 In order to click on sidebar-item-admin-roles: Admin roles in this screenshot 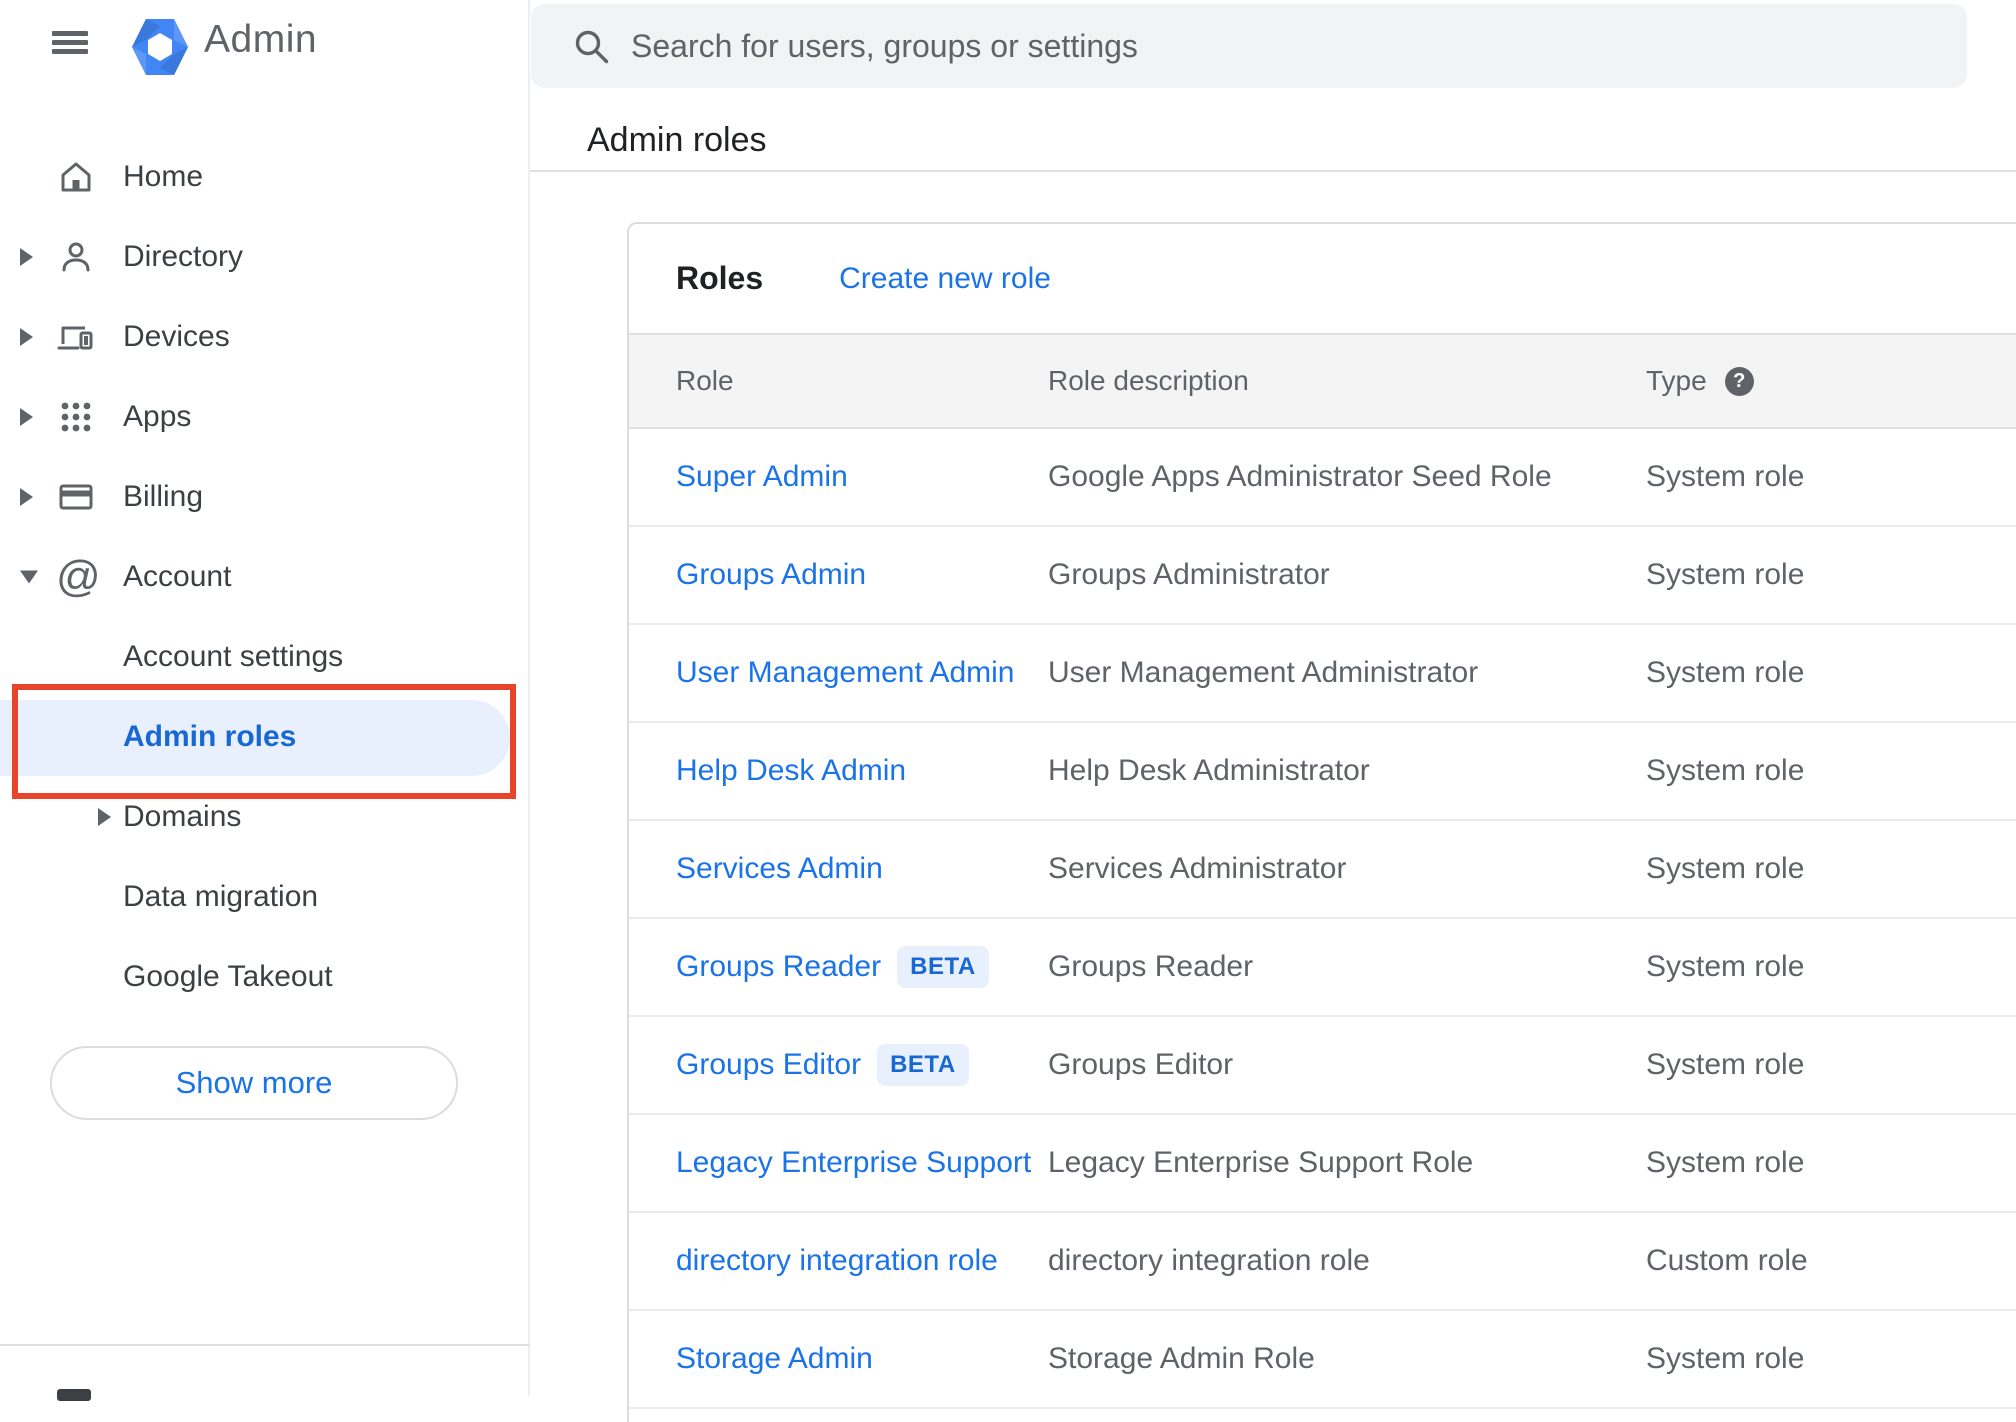, I will do `click(265, 737)`.